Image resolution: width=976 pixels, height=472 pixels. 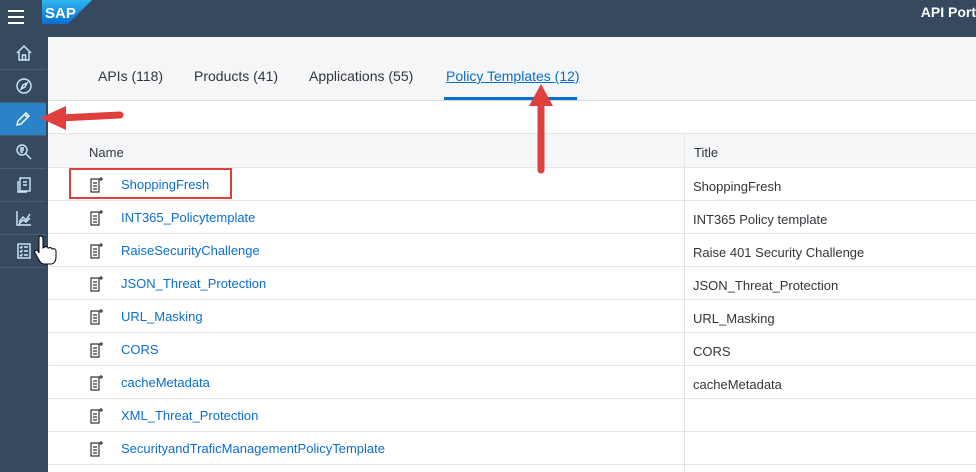 I want to click on monetize-checklist-icon, so click(x=24, y=251).